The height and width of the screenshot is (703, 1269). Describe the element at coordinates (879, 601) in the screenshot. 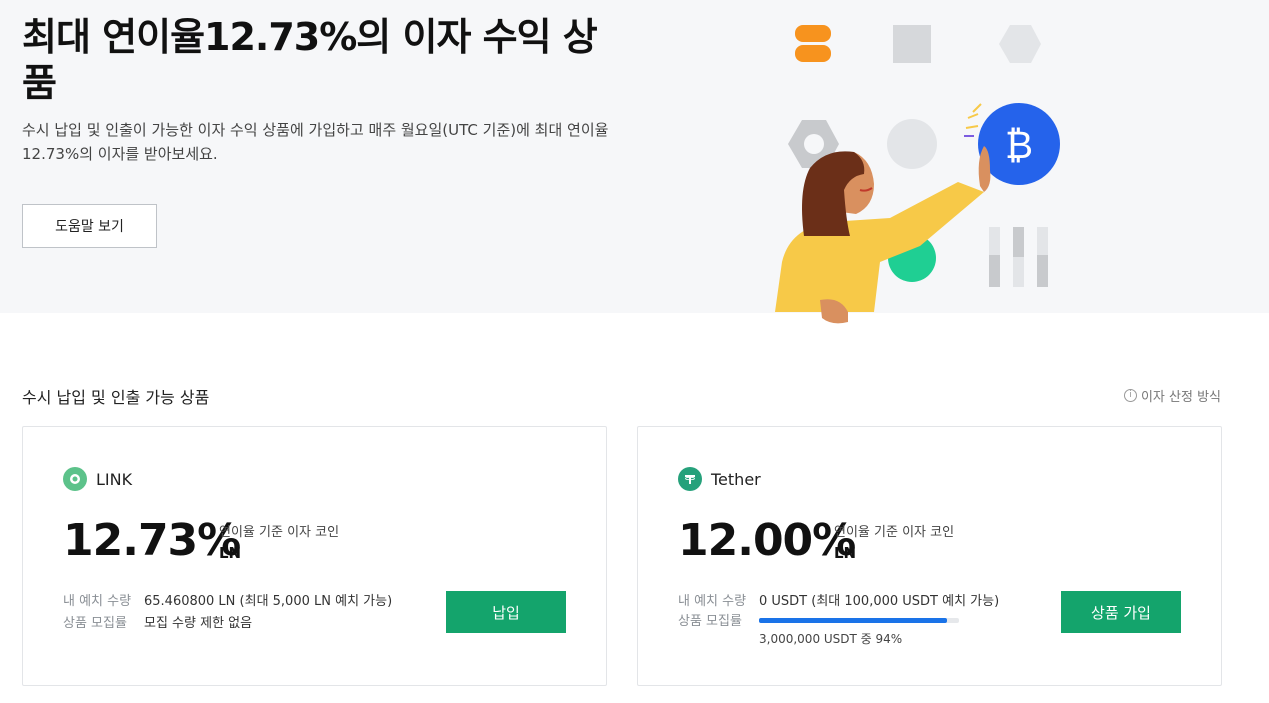

I see `deposit-value: 0 USDT (최대 100,000 USDT 예치 가능)` at that location.